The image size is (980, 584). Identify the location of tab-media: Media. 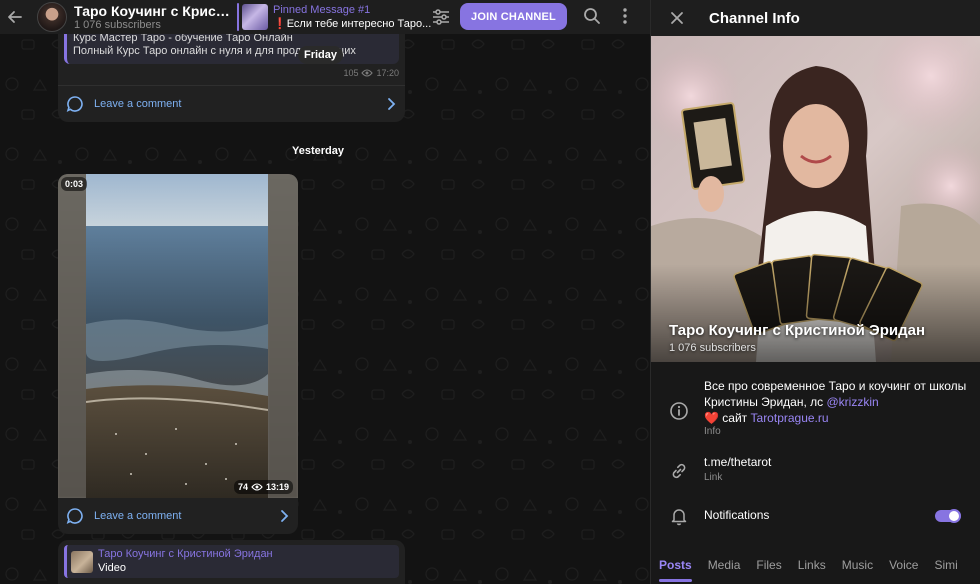
(724, 564).